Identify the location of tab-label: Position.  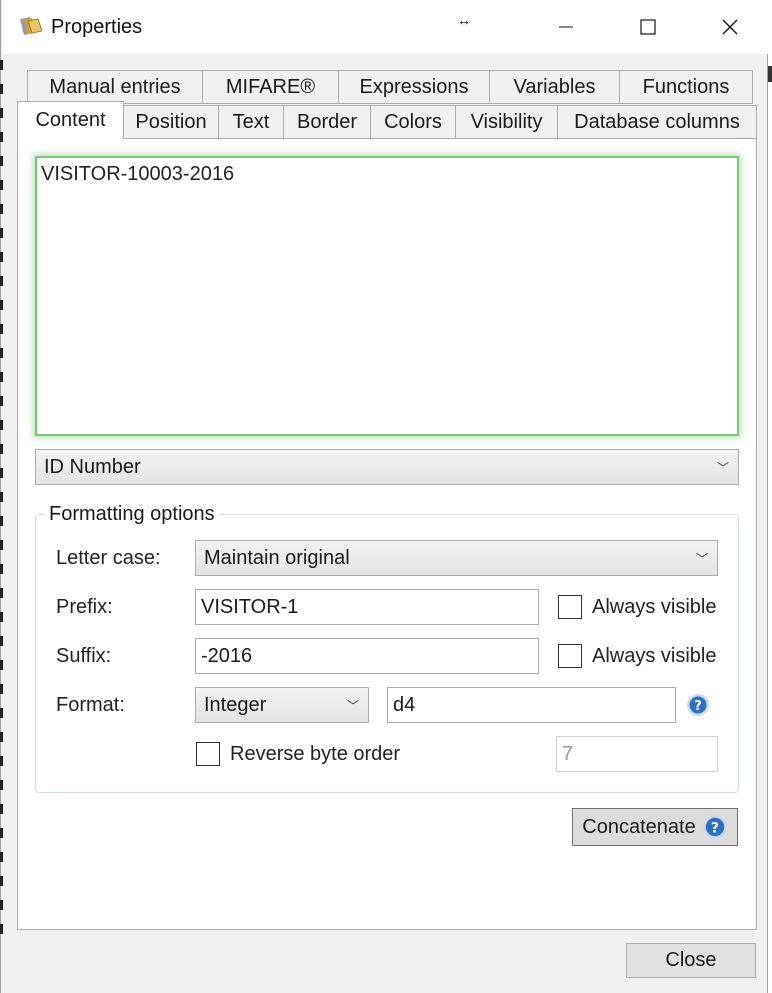
(171, 121).